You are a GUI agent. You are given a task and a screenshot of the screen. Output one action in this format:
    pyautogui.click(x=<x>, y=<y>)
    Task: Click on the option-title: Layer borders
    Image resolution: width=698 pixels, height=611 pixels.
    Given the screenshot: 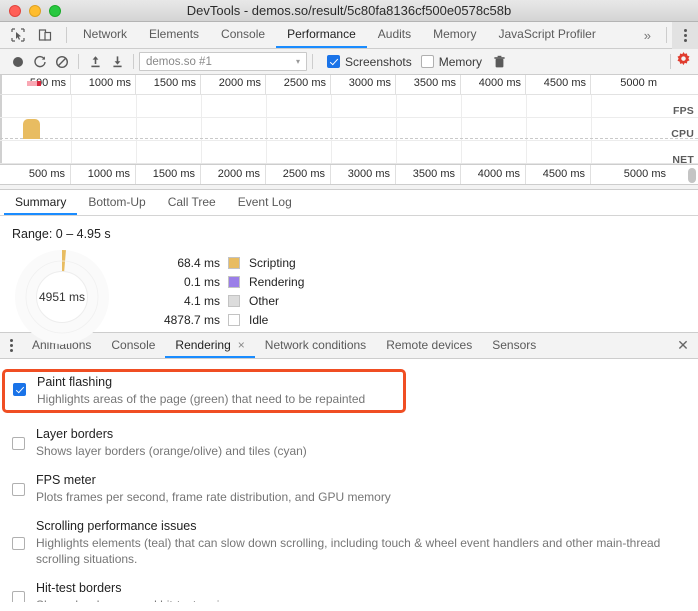 What is the action you would take?
    pyautogui.click(x=75, y=434)
    